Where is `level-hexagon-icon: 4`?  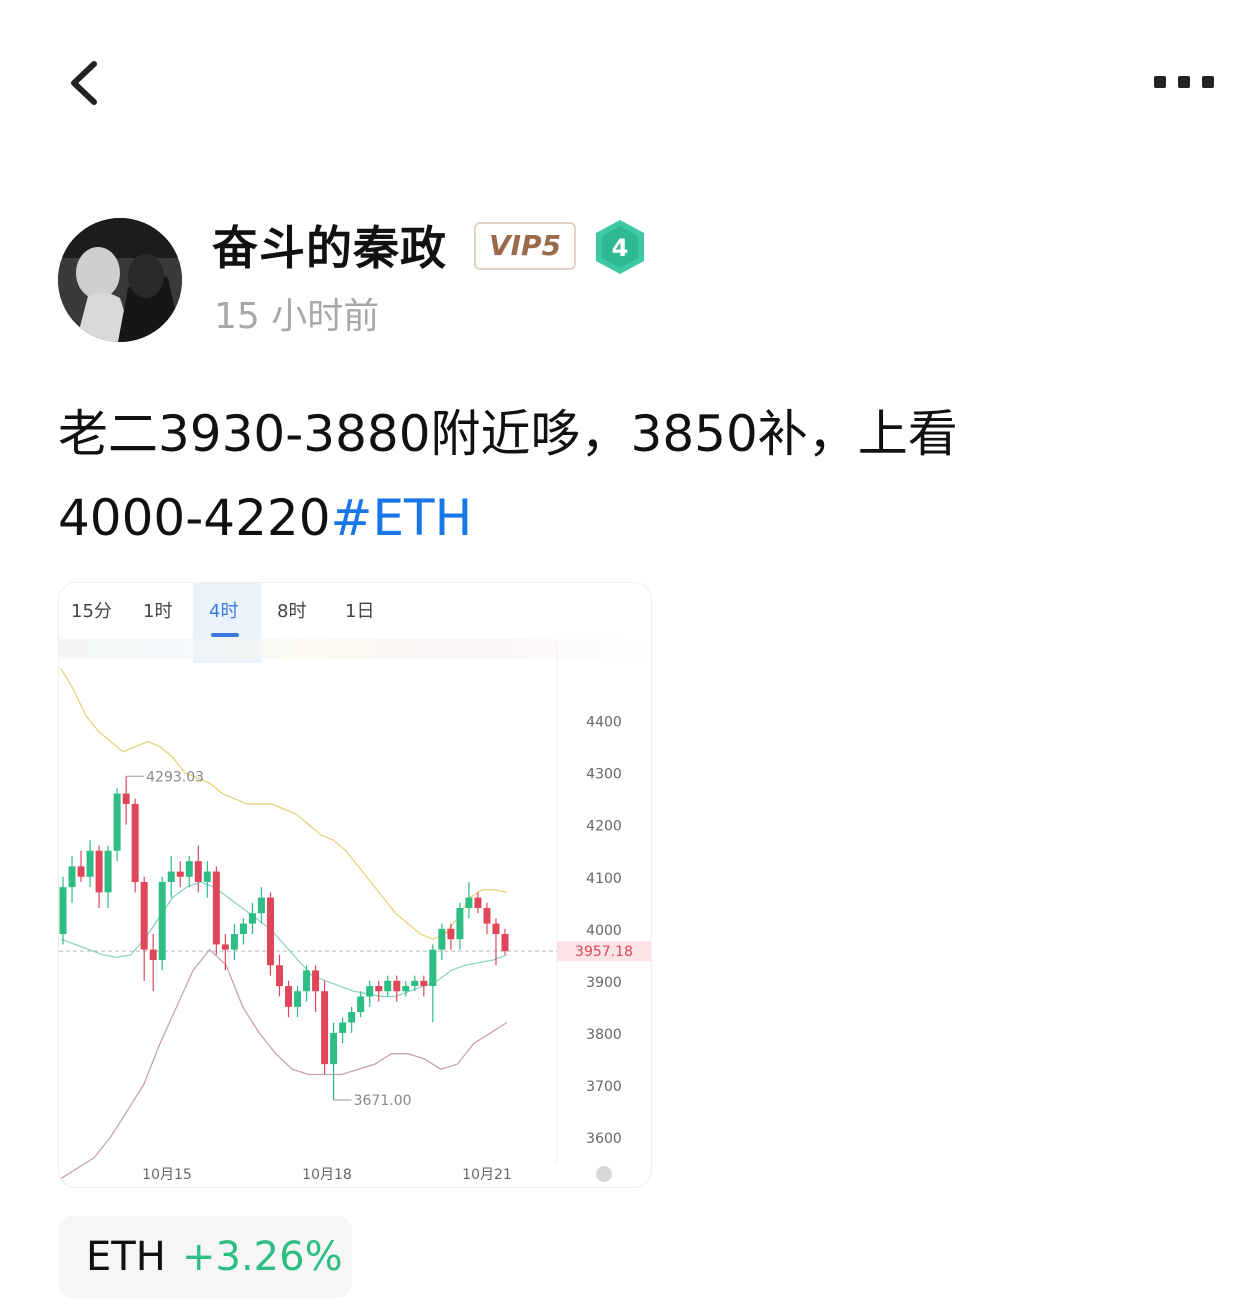
level-hexagon-icon: 4 is located at coordinates (620, 247).